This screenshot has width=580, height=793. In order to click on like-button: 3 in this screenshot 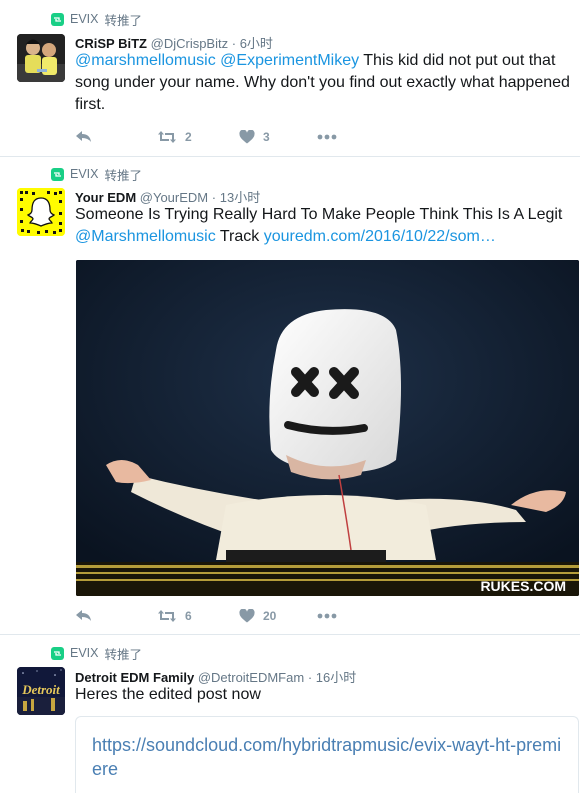, I will do `click(278, 137)`.